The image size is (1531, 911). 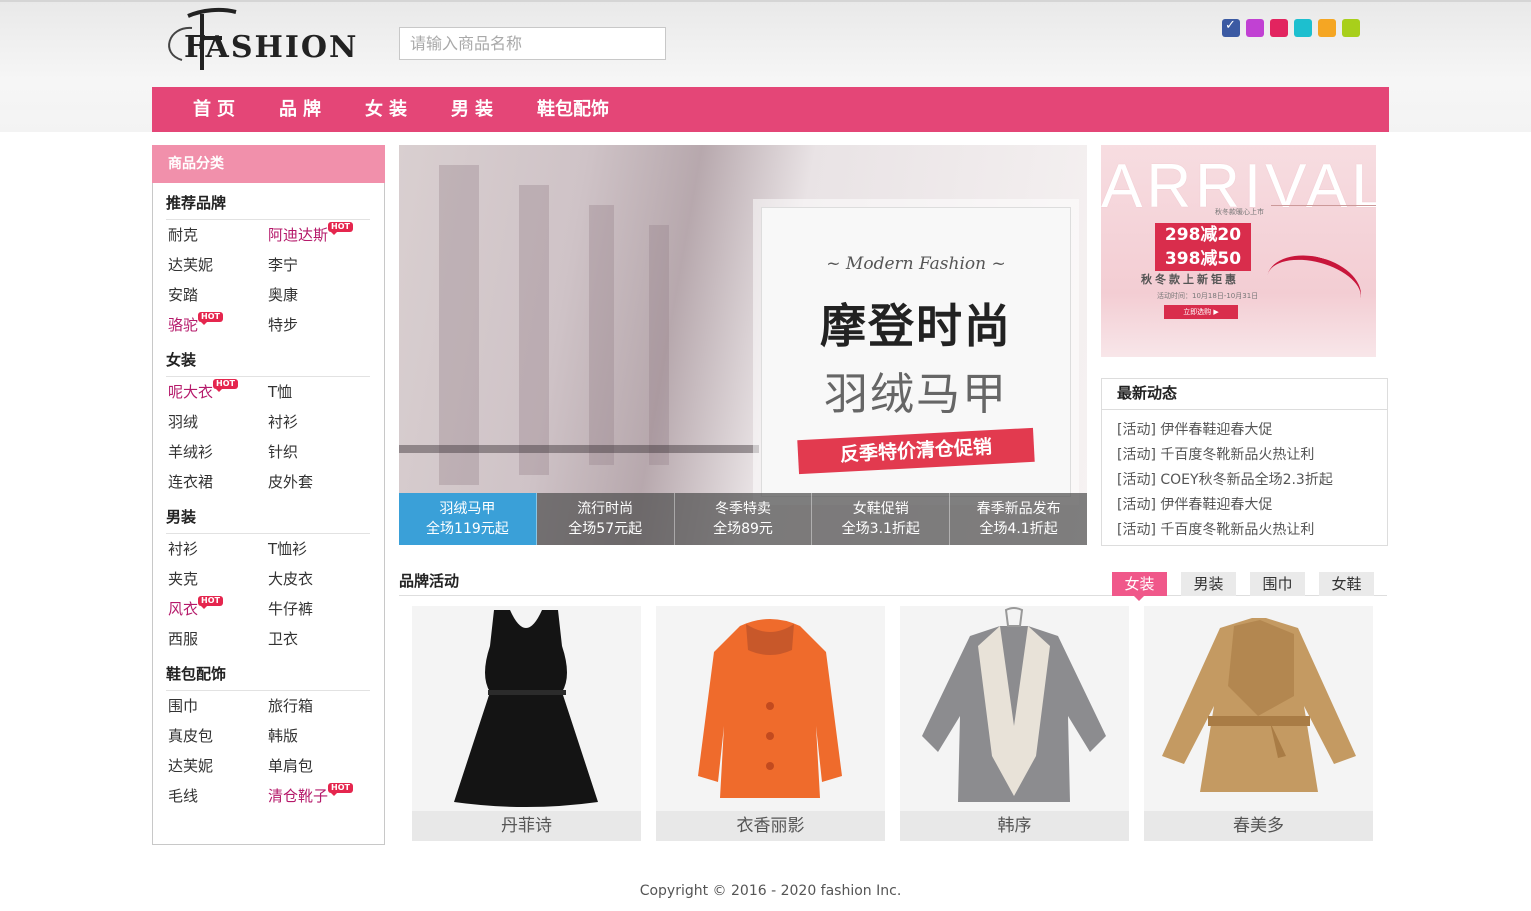 I want to click on category-link: 李宁, so click(x=318, y=265).